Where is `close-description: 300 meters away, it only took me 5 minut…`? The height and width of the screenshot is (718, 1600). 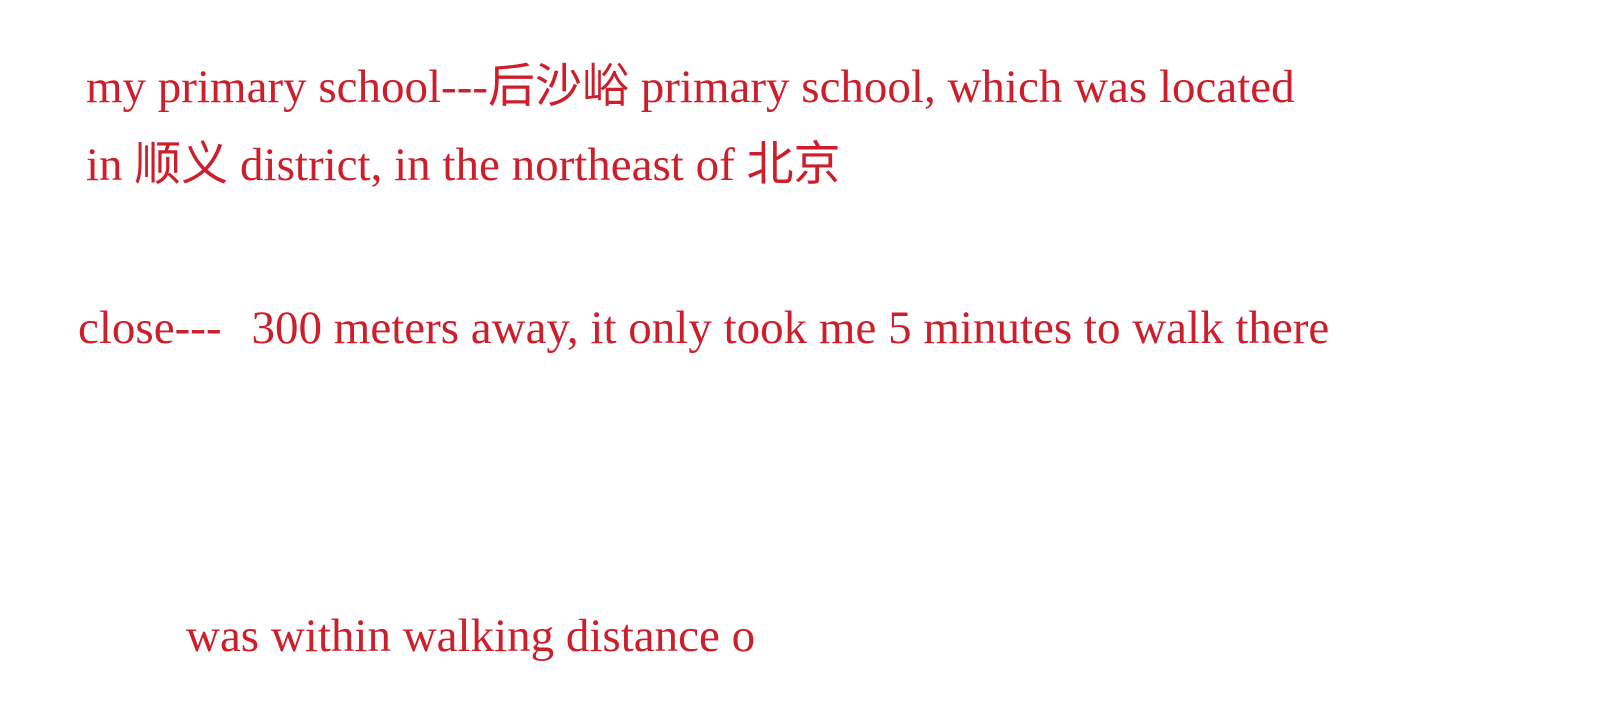
close-description: 300 meters away, it only took me 5 minut… is located at coordinates (790, 328).